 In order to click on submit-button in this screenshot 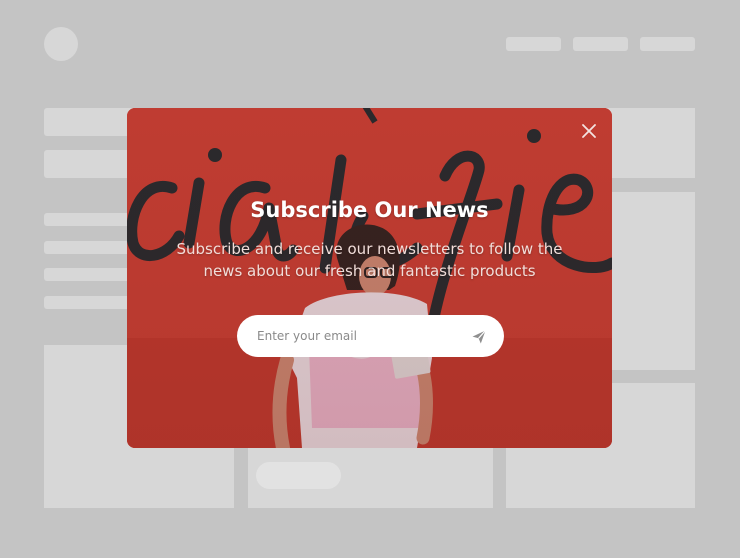, I will do `click(479, 337)`.